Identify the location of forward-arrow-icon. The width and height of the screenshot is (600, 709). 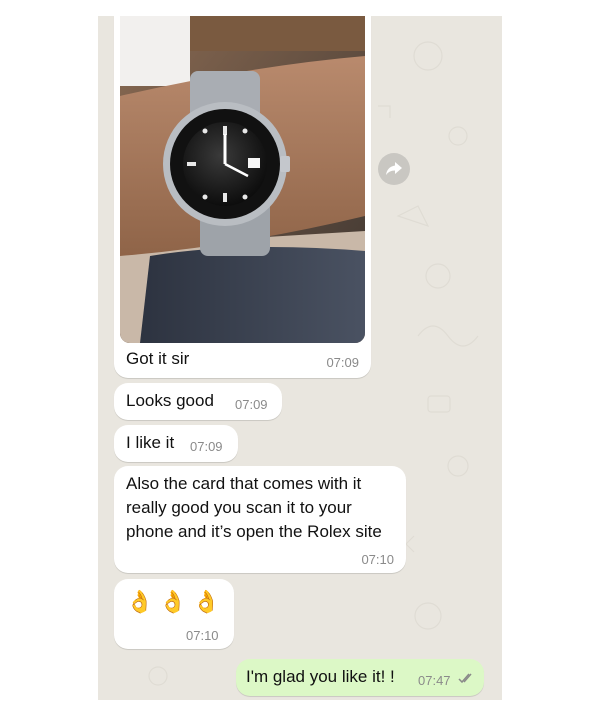
(394, 168).